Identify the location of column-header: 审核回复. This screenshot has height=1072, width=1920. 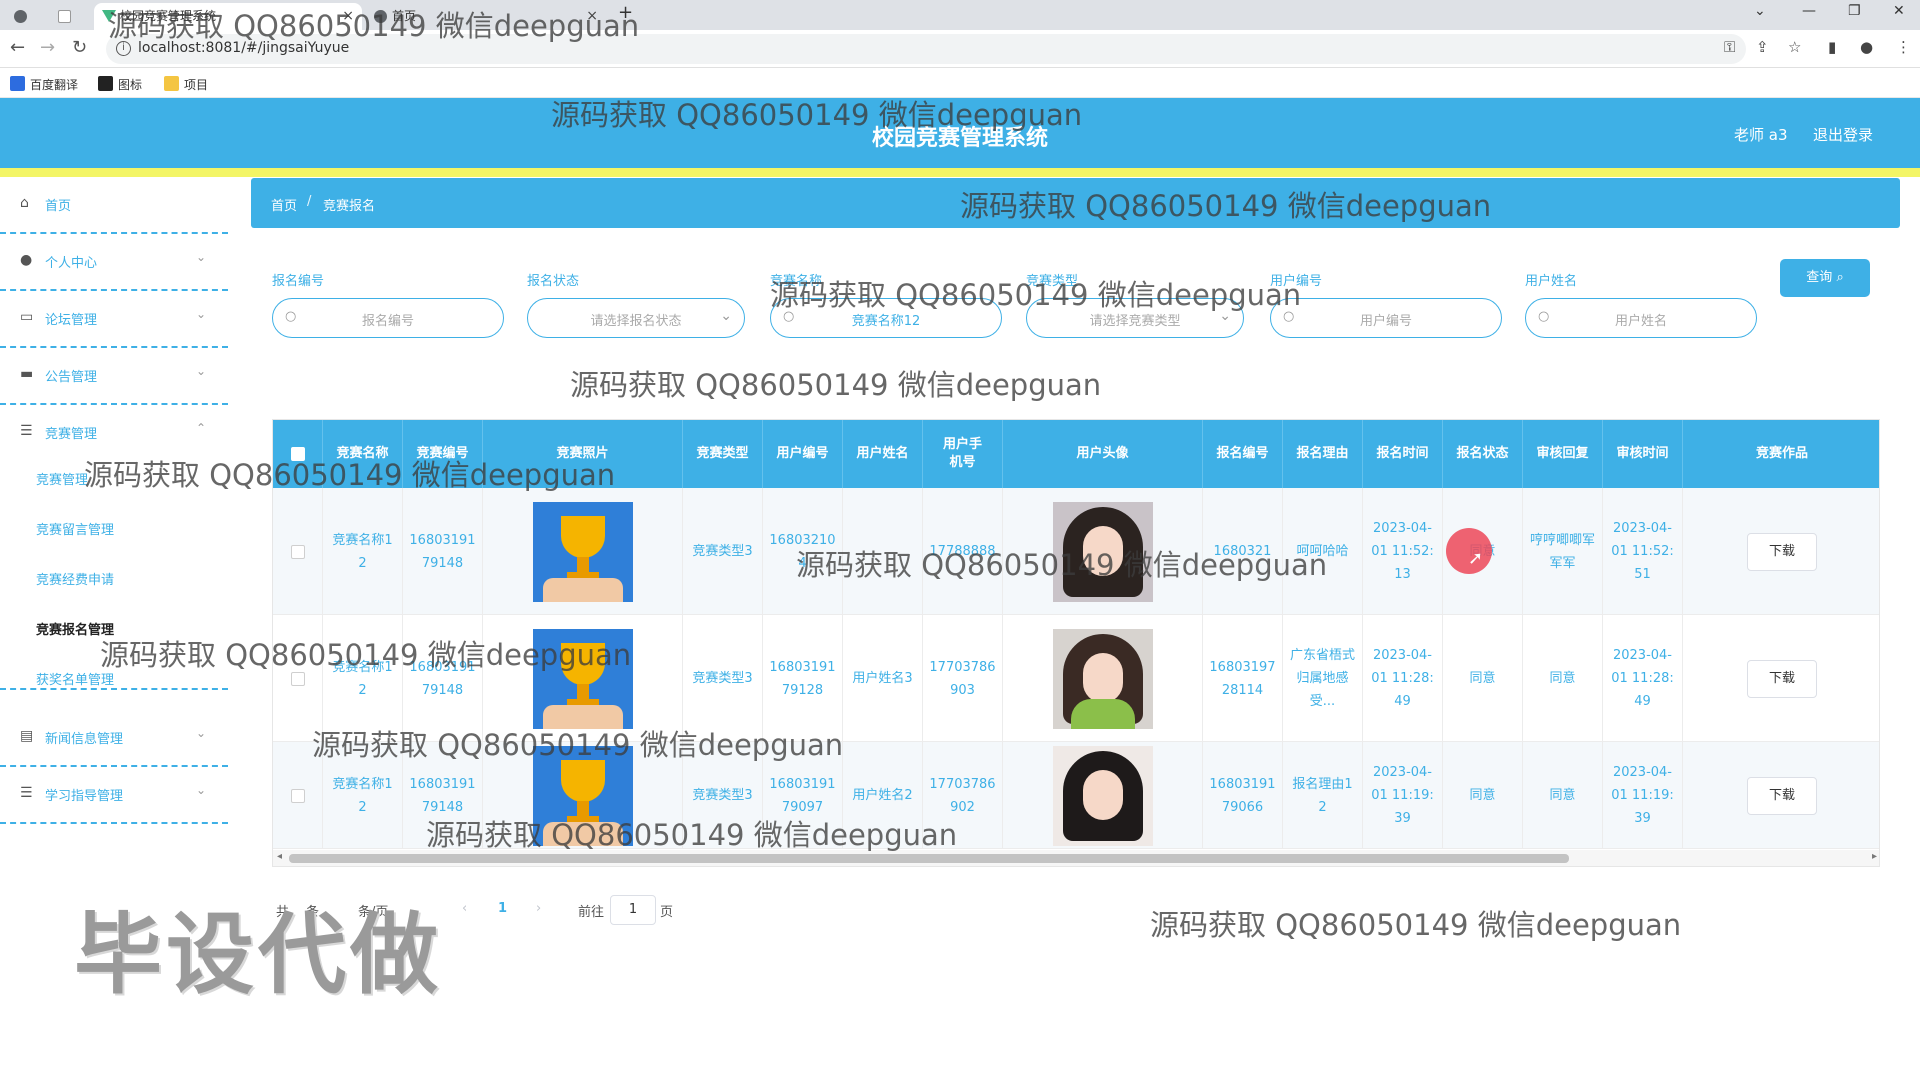
(1563, 454).